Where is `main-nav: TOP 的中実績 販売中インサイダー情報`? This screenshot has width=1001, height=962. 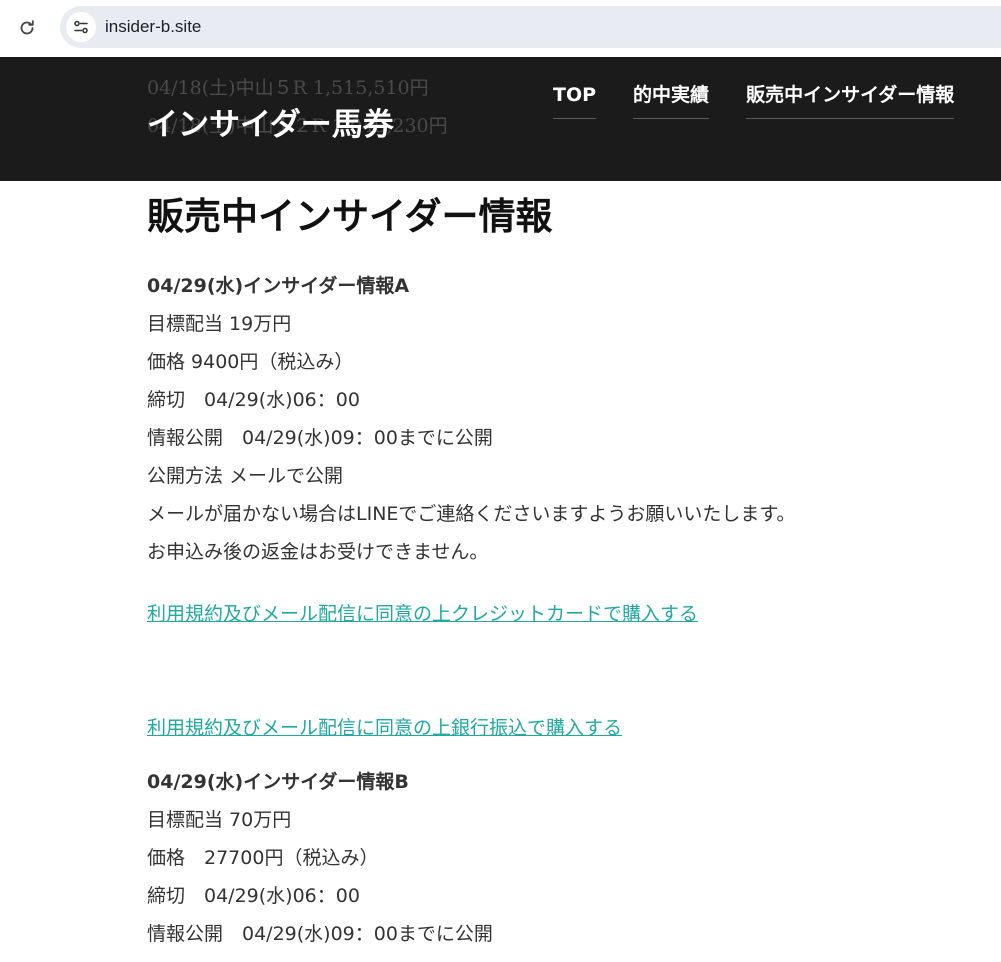
main-nav: TOP 的中実績 販売中インサイダー情報 is located at coordinates (754, 100).